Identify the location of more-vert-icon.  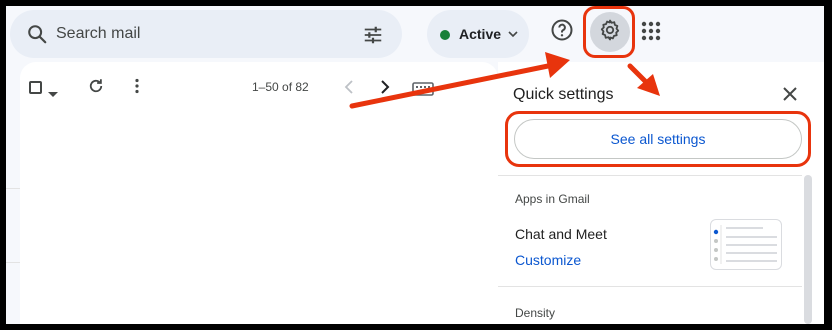
(137, 88).